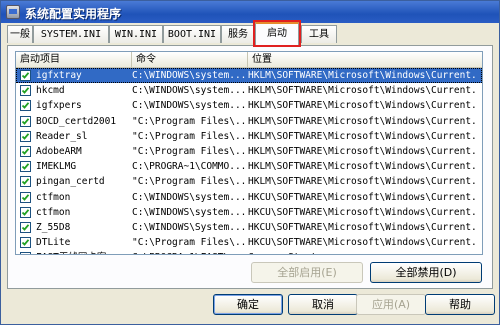 This screenshot has height=325, width=500. I want to click on title-bar: 系统配置实用程序, so click(250, 12).